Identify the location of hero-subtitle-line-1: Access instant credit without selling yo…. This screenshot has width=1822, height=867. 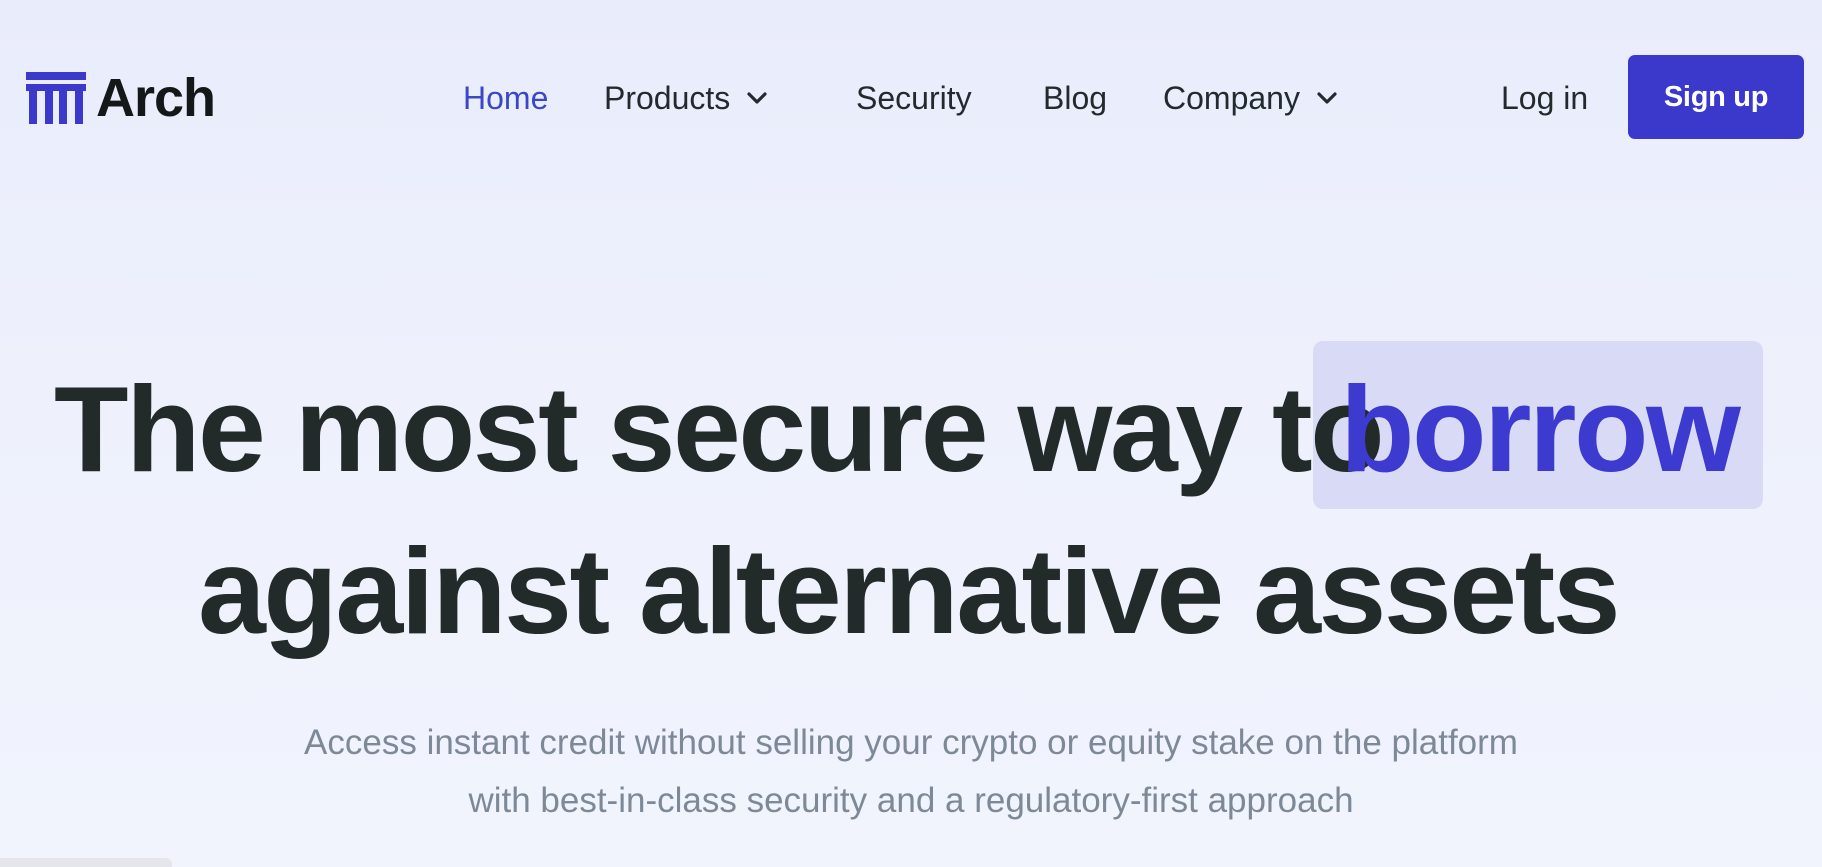
(911, 742).